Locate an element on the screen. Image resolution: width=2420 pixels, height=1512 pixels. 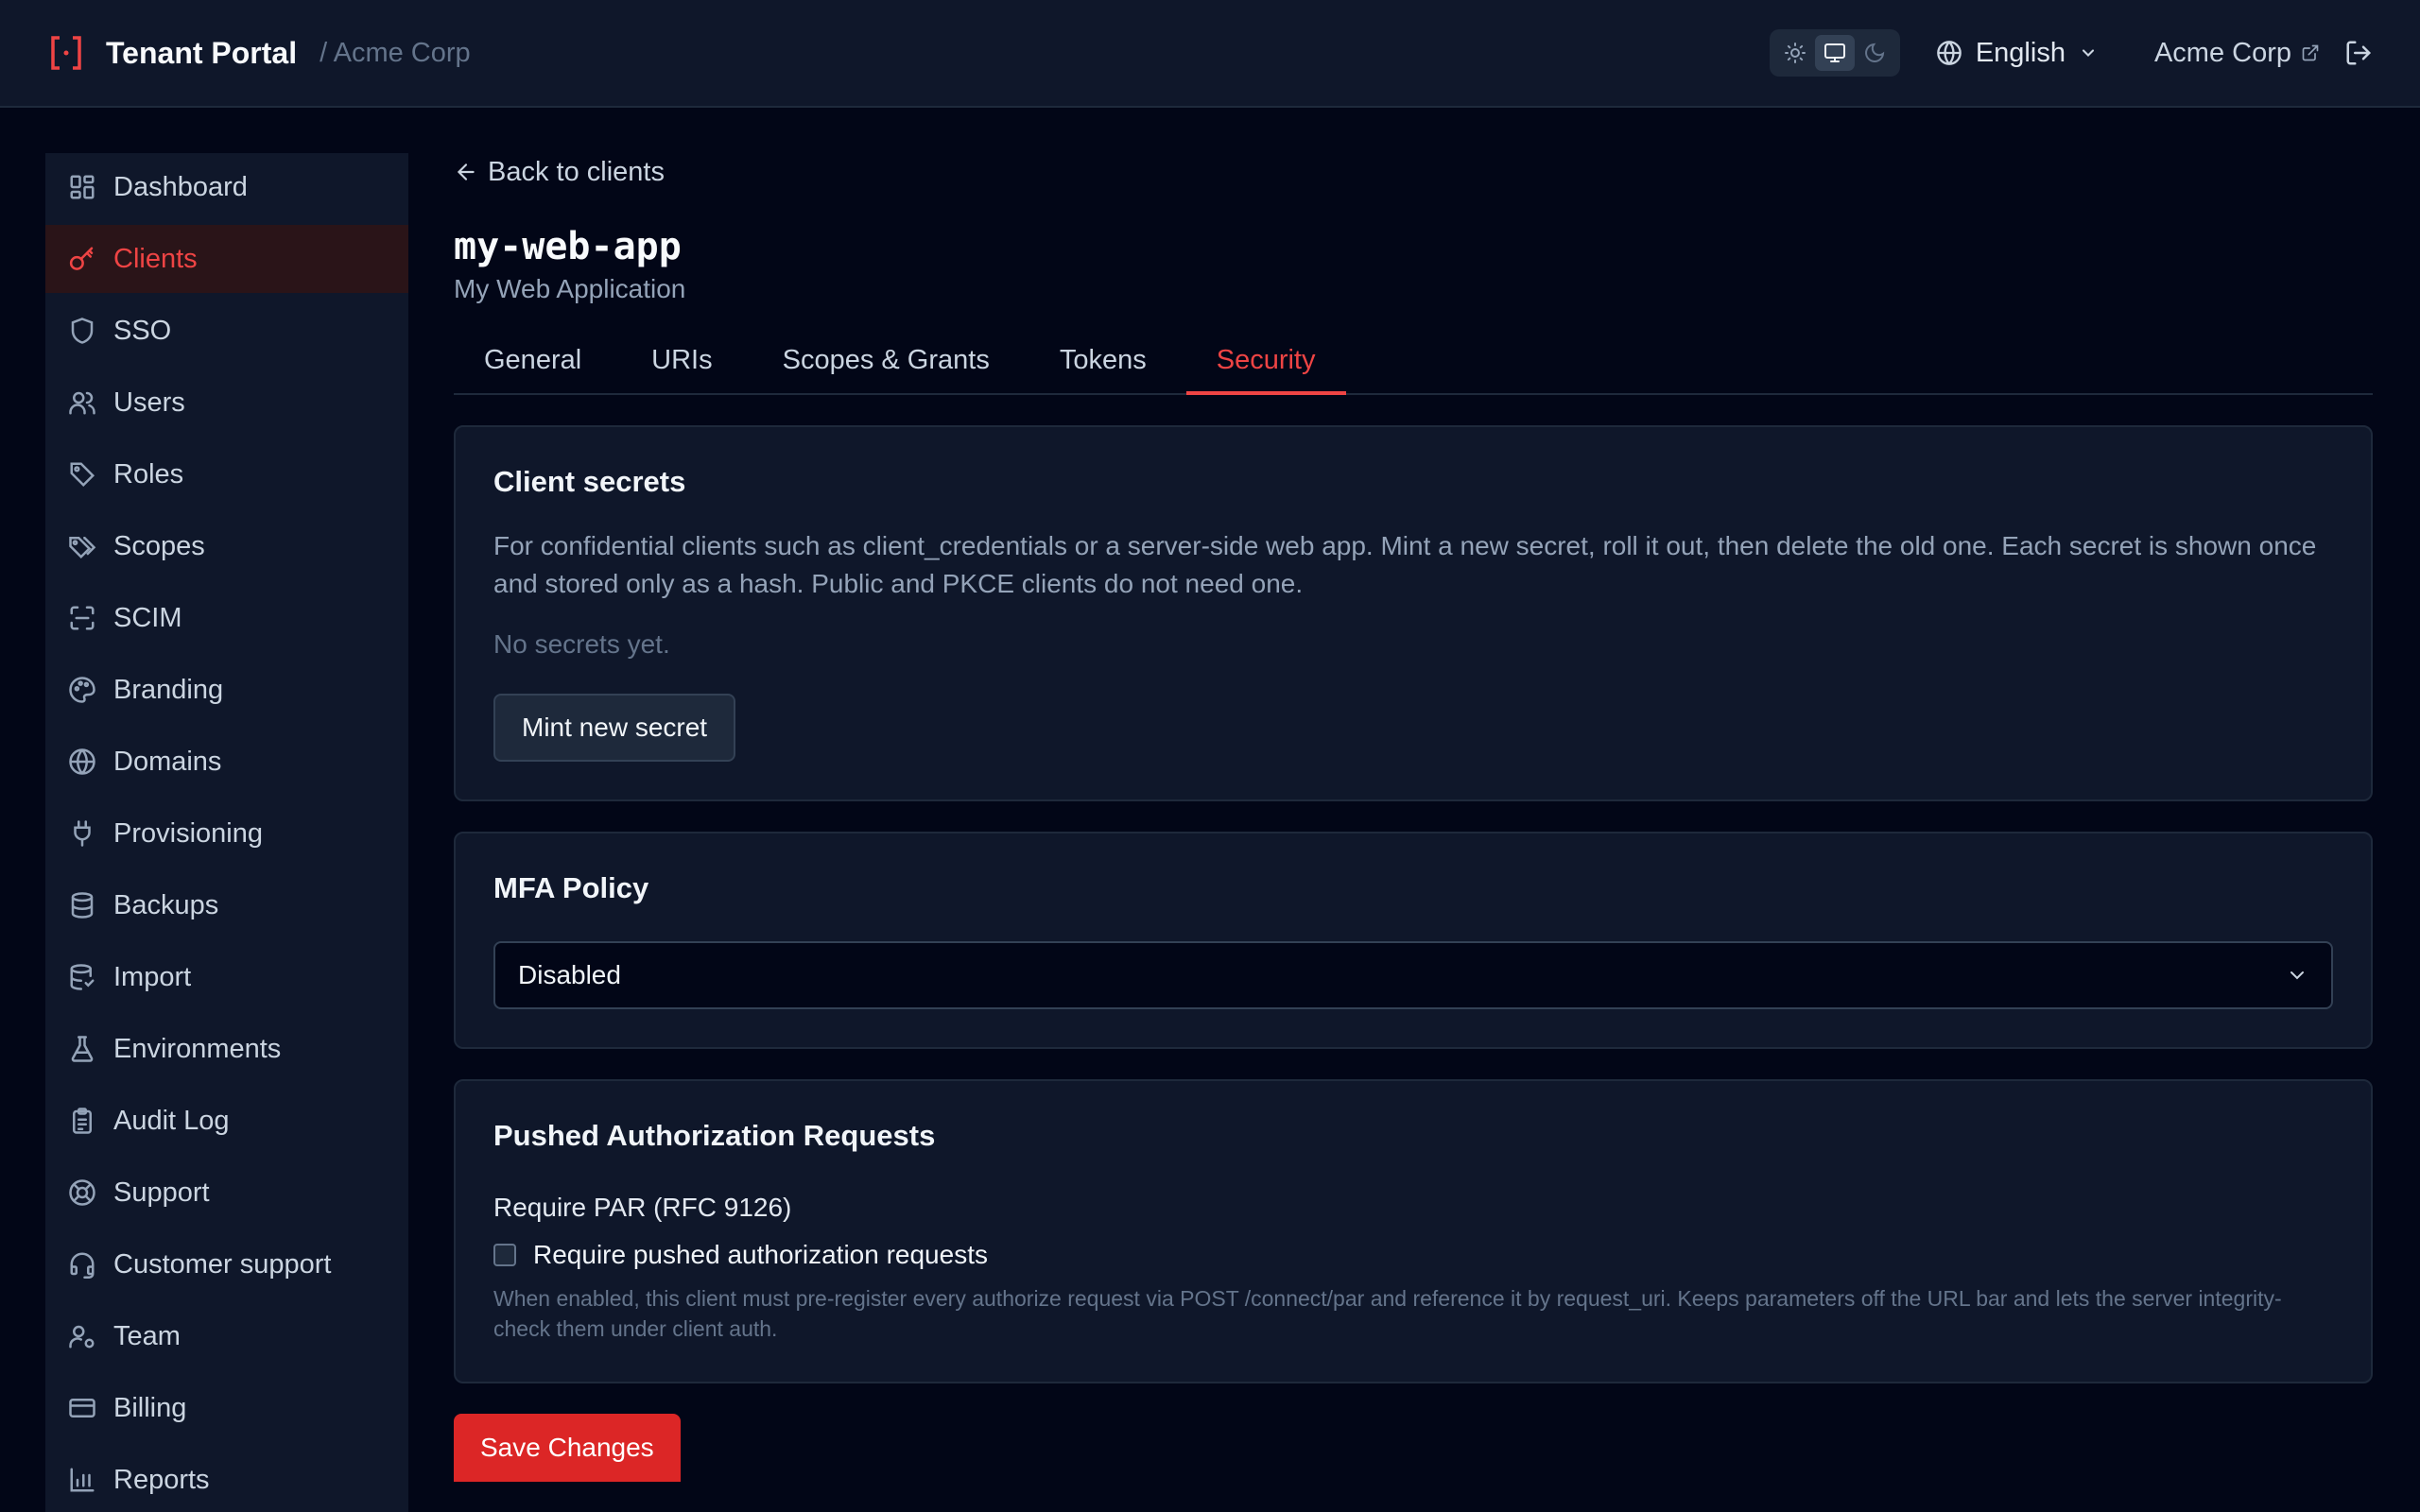
sidebar-item-reports: Reports is located at coordinates (226, 1479).